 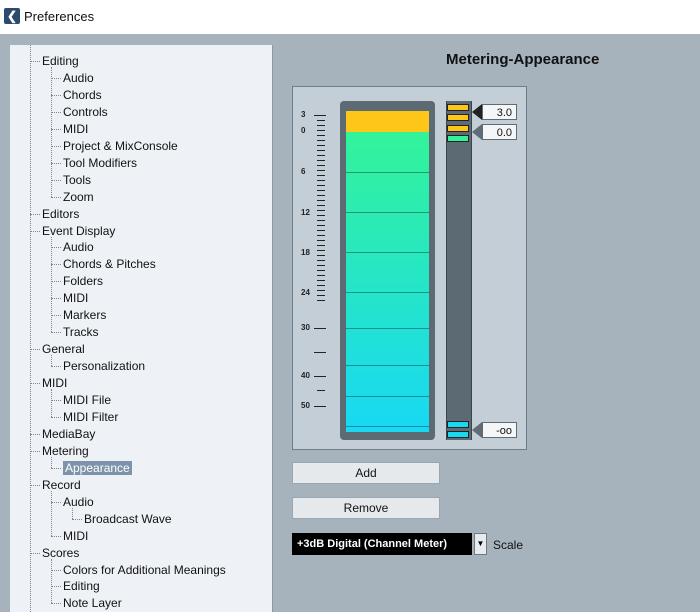 I want to click on tree-item-label: Colors for Additional Meanings, so click(x=144, y=569).